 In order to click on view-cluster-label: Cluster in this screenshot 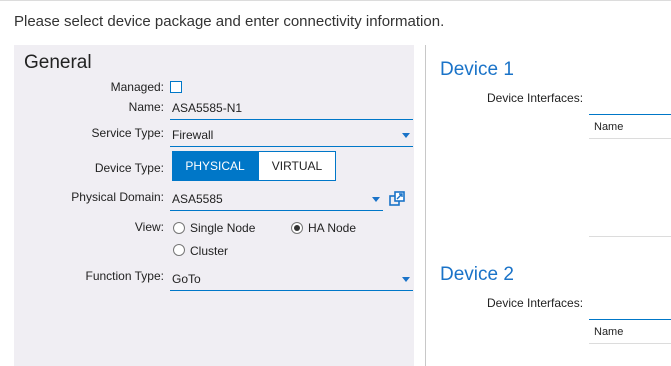, I will do `click(209, 251)`.